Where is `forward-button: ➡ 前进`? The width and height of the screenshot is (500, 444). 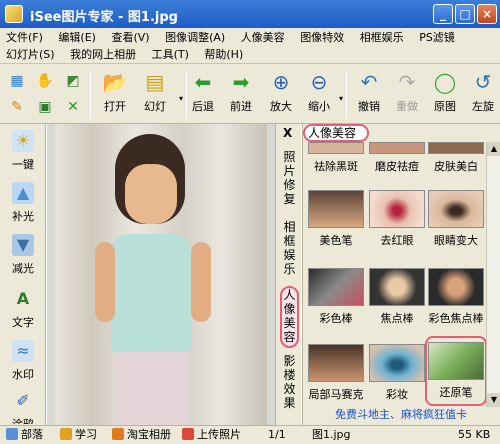
forward-button: ➡ 前进 is located at coordinates (241, 95).